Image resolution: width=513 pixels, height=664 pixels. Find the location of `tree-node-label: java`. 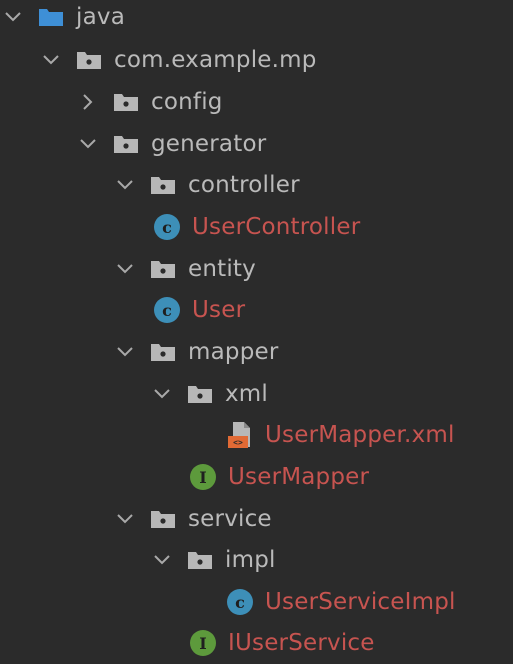

tree-node-label: java is located at coordinates (100, 16).